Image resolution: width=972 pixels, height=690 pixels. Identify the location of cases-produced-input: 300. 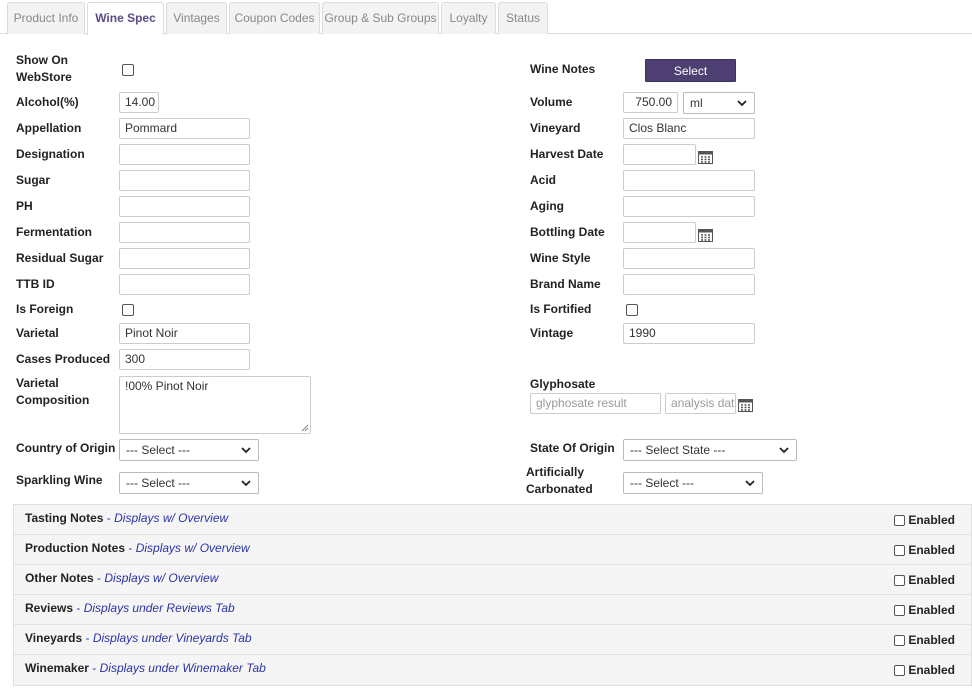
(184, 359).